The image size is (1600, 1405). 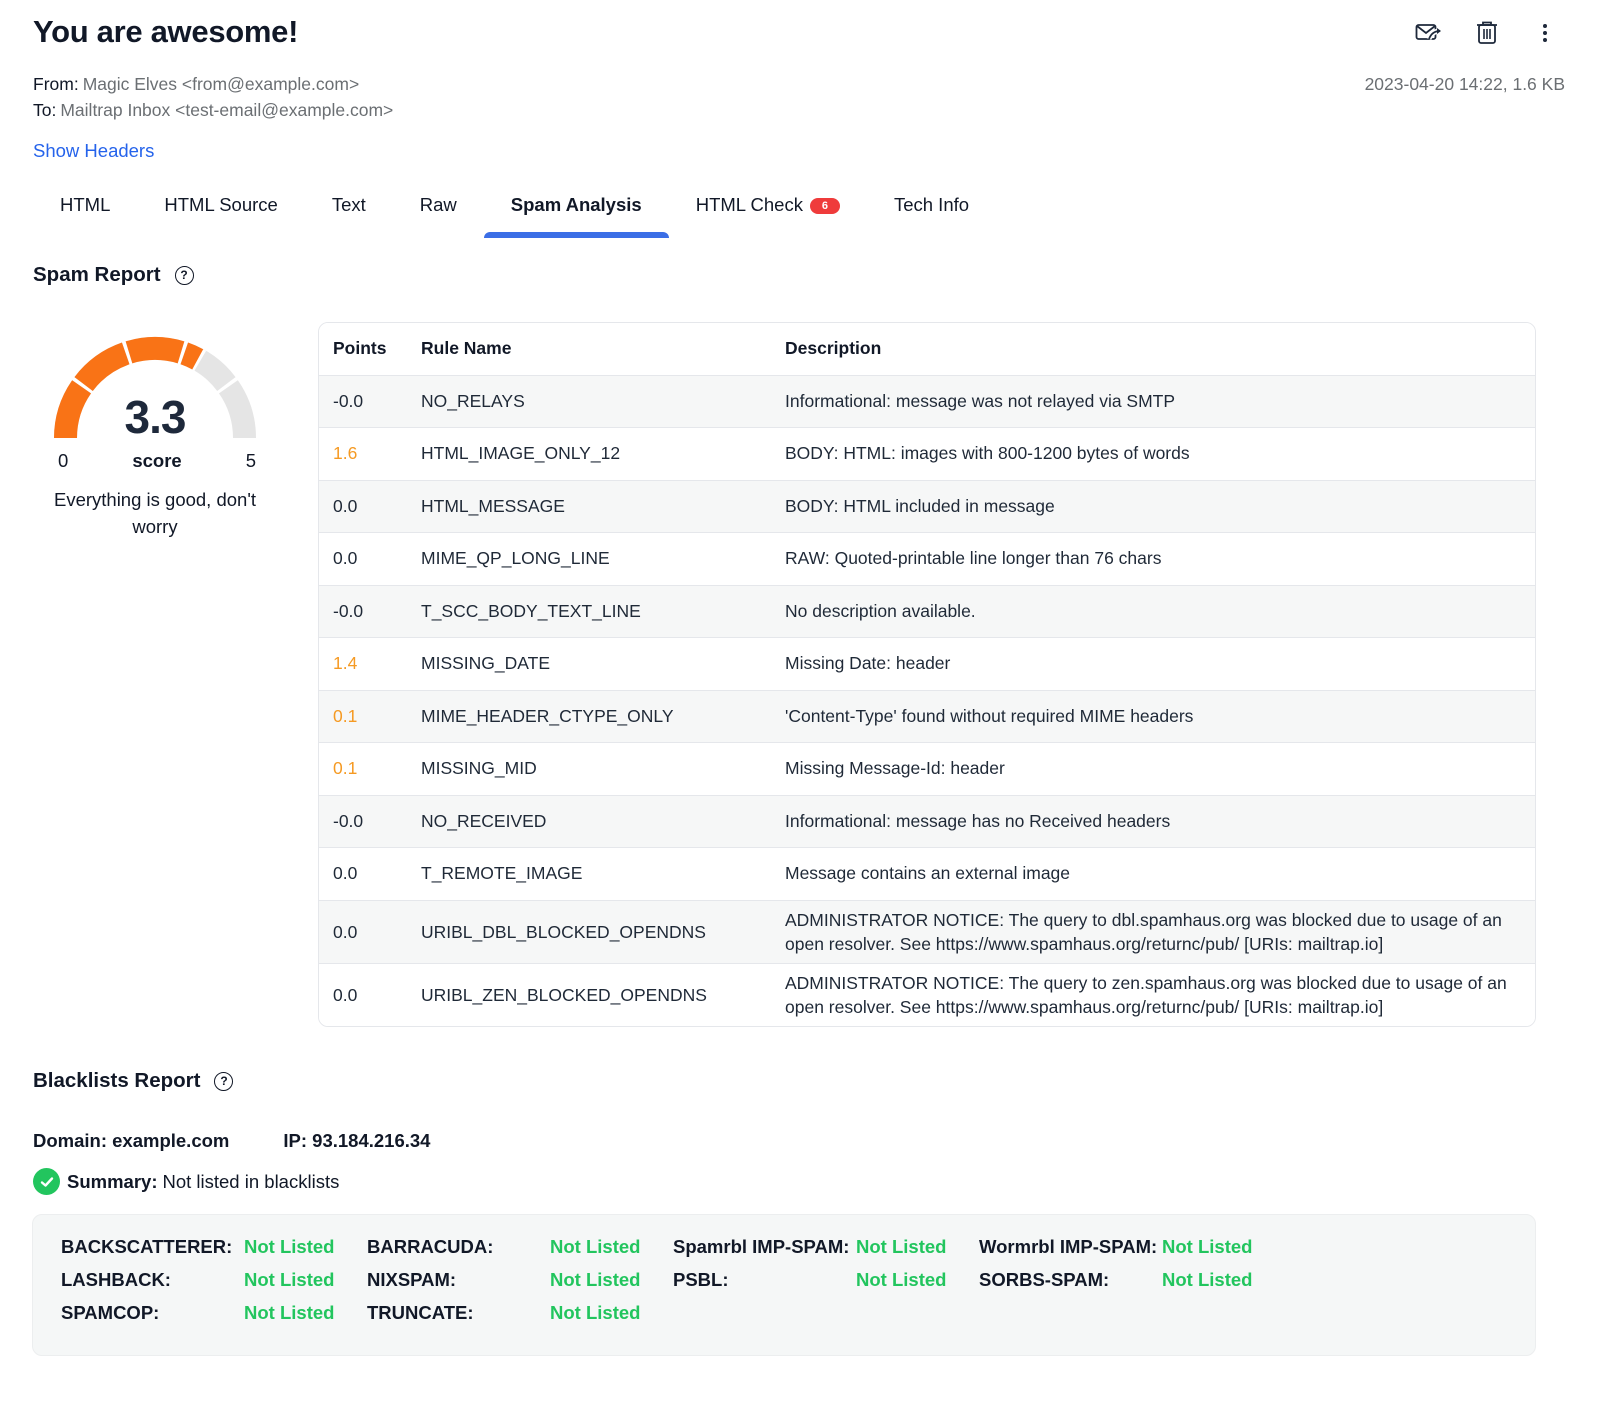 I want to click on tab-tech-info: Tech Info, so click(x=931, y=213).